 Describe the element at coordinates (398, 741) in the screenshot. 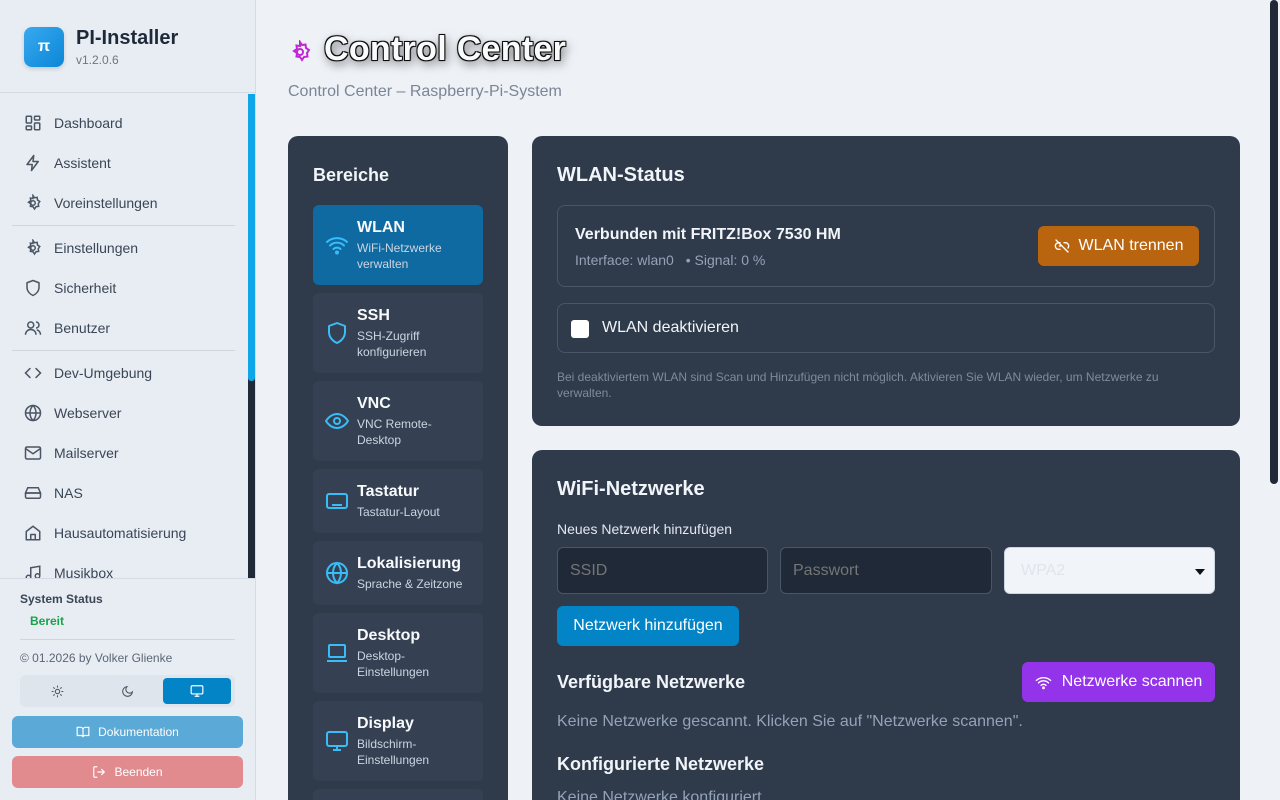

I see `area-display: Display Bildschirm-Einstellungen` at that location.